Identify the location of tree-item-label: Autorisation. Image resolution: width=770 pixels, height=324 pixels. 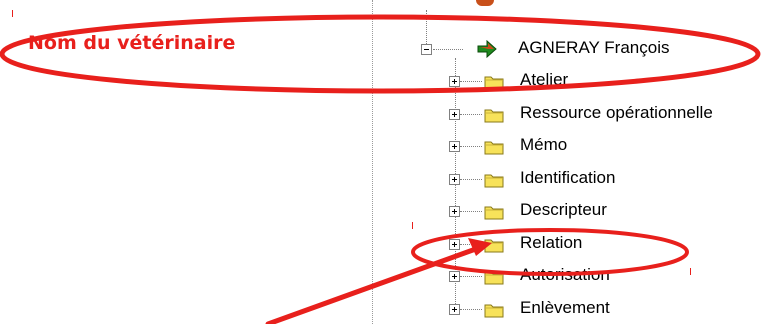
(565, 275).